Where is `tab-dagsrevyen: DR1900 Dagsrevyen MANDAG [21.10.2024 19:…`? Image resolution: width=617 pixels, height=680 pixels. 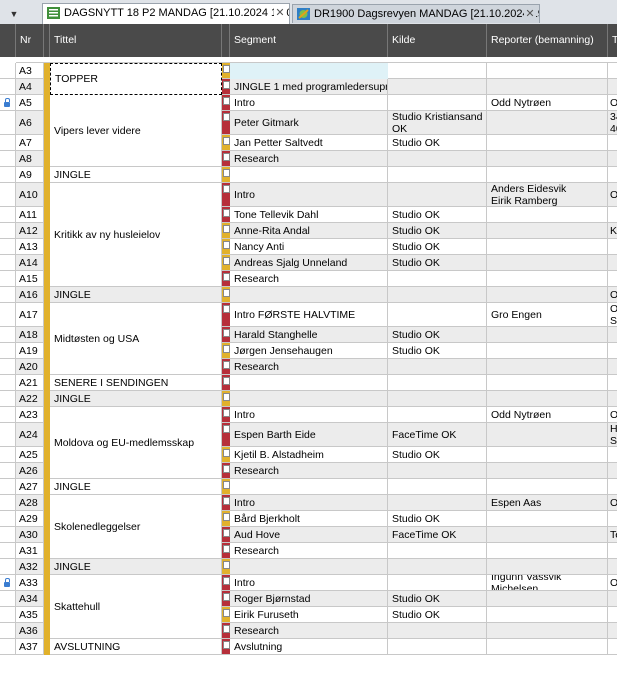
tab-dagsrevyen: DR1900 Dagsrevyen MANDAG [21.10.2024 19:… is located at coordinates (416, 13).